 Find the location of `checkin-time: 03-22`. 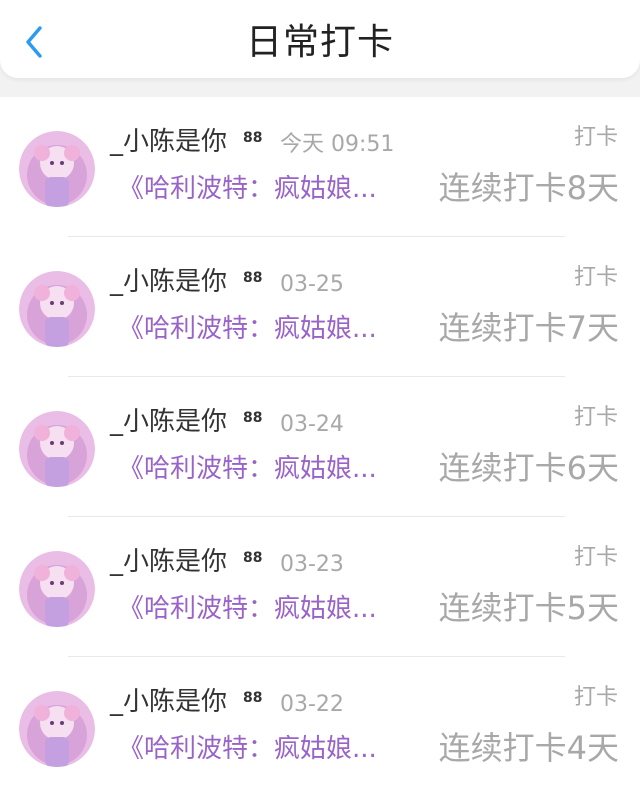

checkin-time: 03-22 is located at coordinates (312, 704).